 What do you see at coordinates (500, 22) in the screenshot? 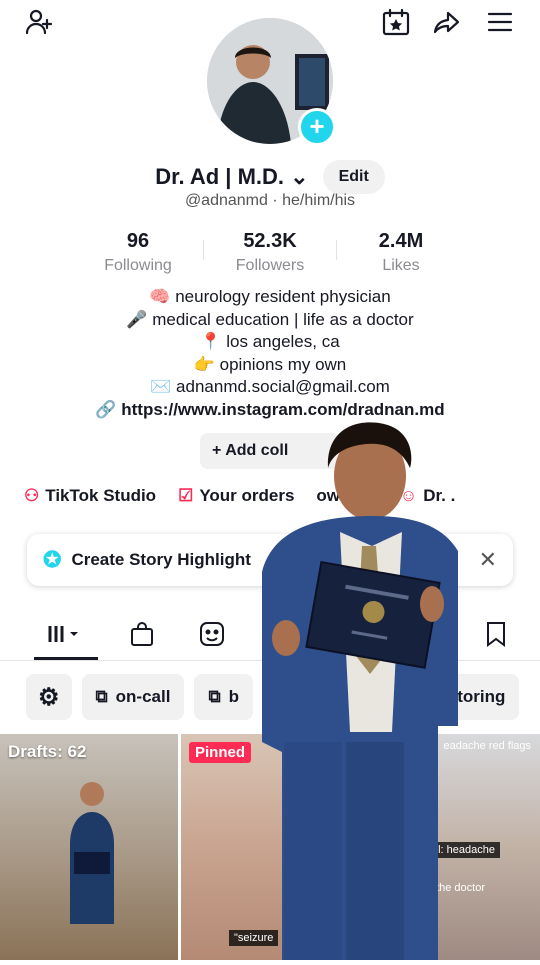
I see `menu-icon` at bounding box center [500, 22].